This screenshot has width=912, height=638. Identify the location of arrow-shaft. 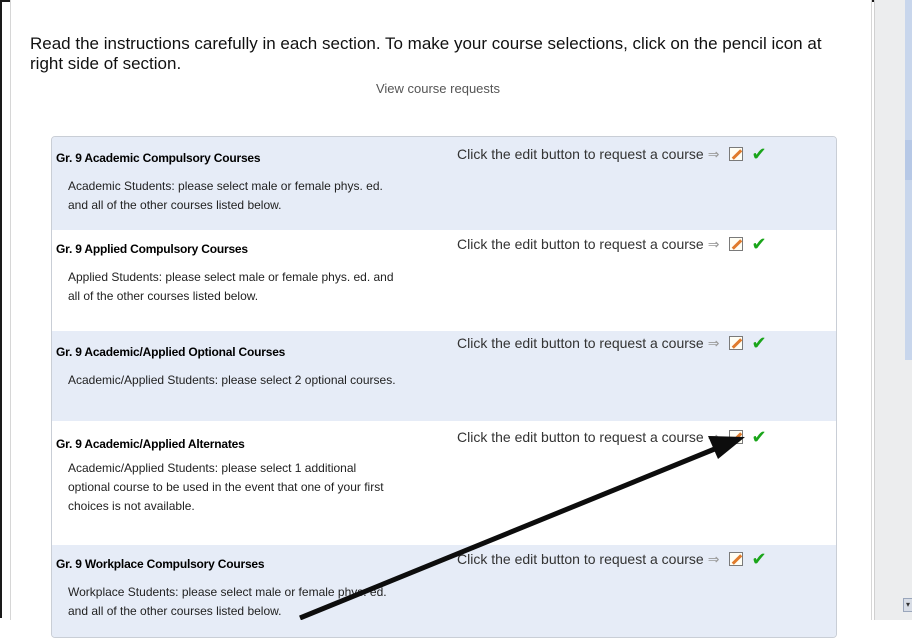
(511, 531).